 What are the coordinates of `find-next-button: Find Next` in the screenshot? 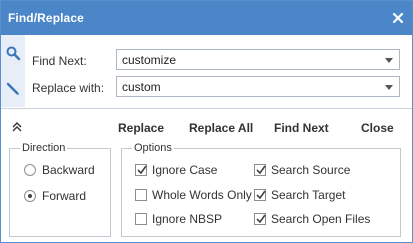 It's located at (301, 128).